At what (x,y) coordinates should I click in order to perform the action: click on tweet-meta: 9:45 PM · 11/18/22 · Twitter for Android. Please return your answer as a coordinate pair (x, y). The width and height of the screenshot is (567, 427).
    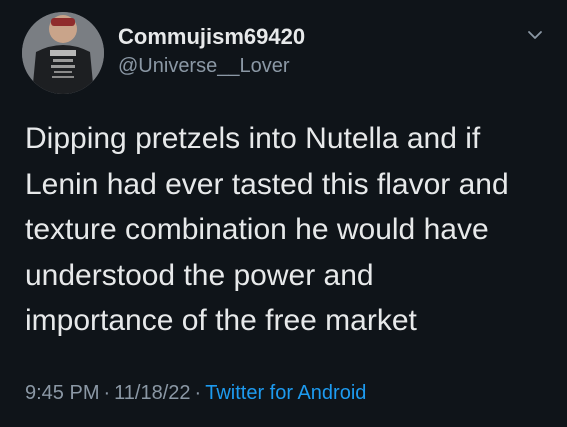
    Looking at the image, I should click on (195, 393).